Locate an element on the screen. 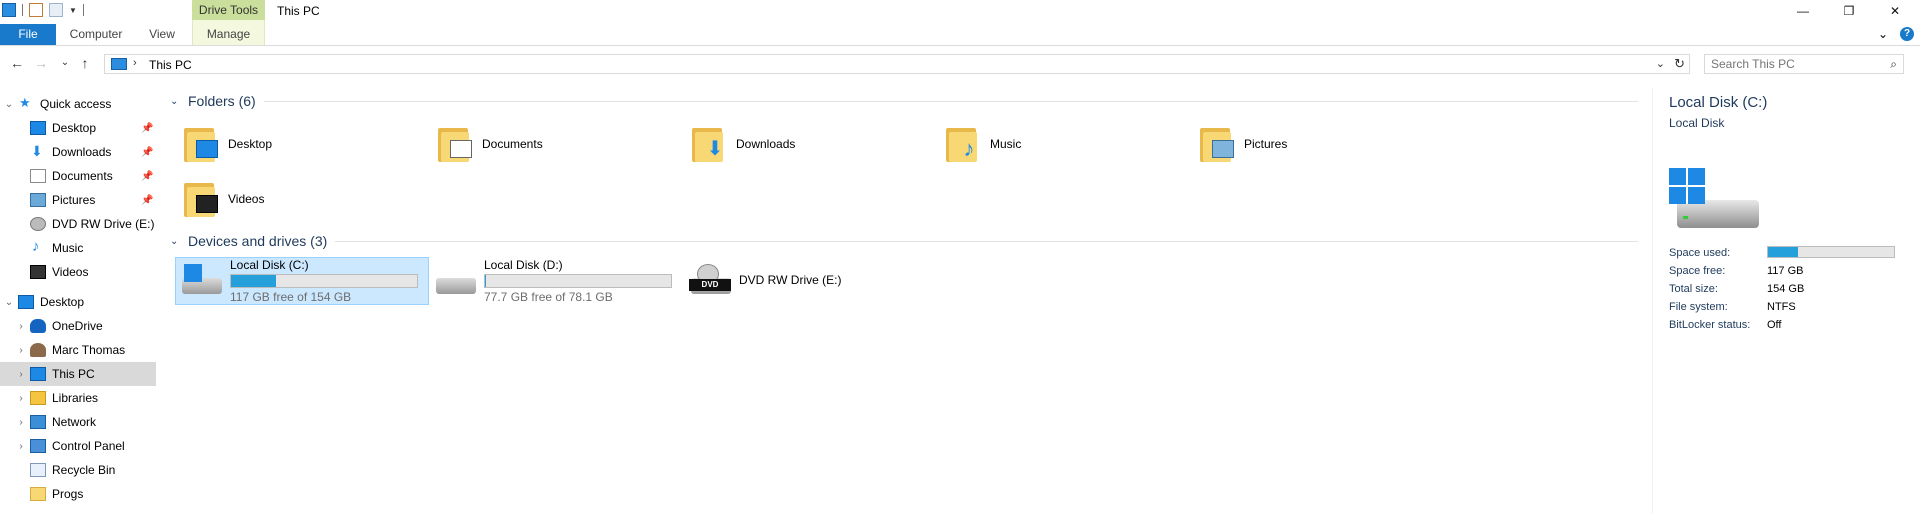 The height and width of the screenshot is (514, 1920). desktop-icon is located at coordinates (26, 302).